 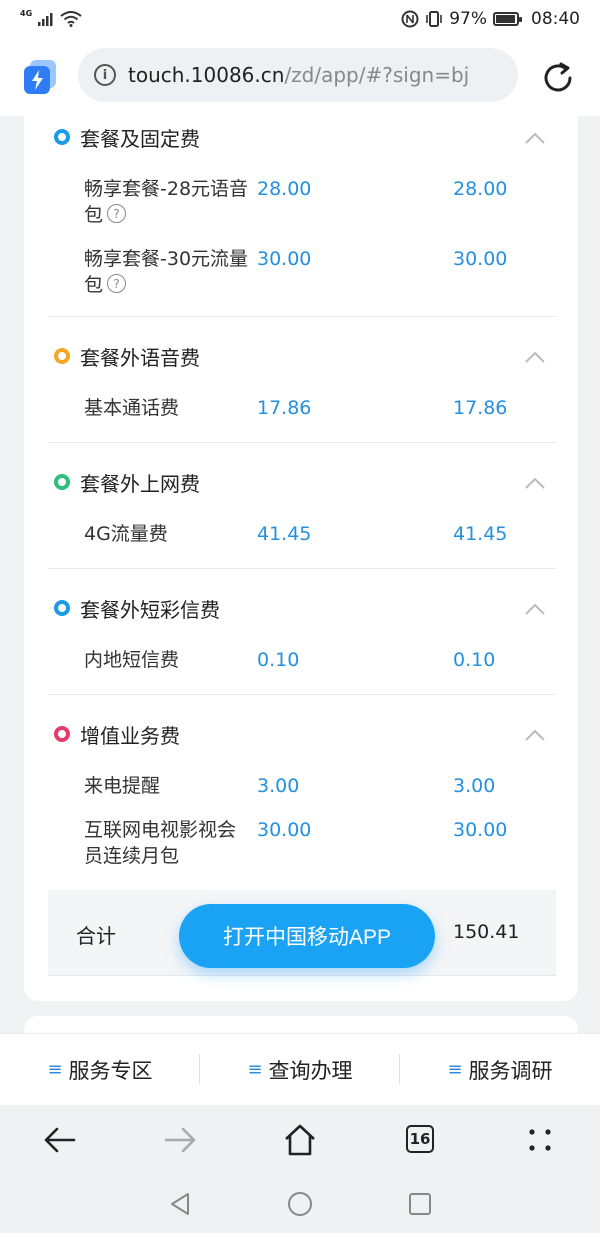 I want to click on reload-icon, so click(x=558, y=78).